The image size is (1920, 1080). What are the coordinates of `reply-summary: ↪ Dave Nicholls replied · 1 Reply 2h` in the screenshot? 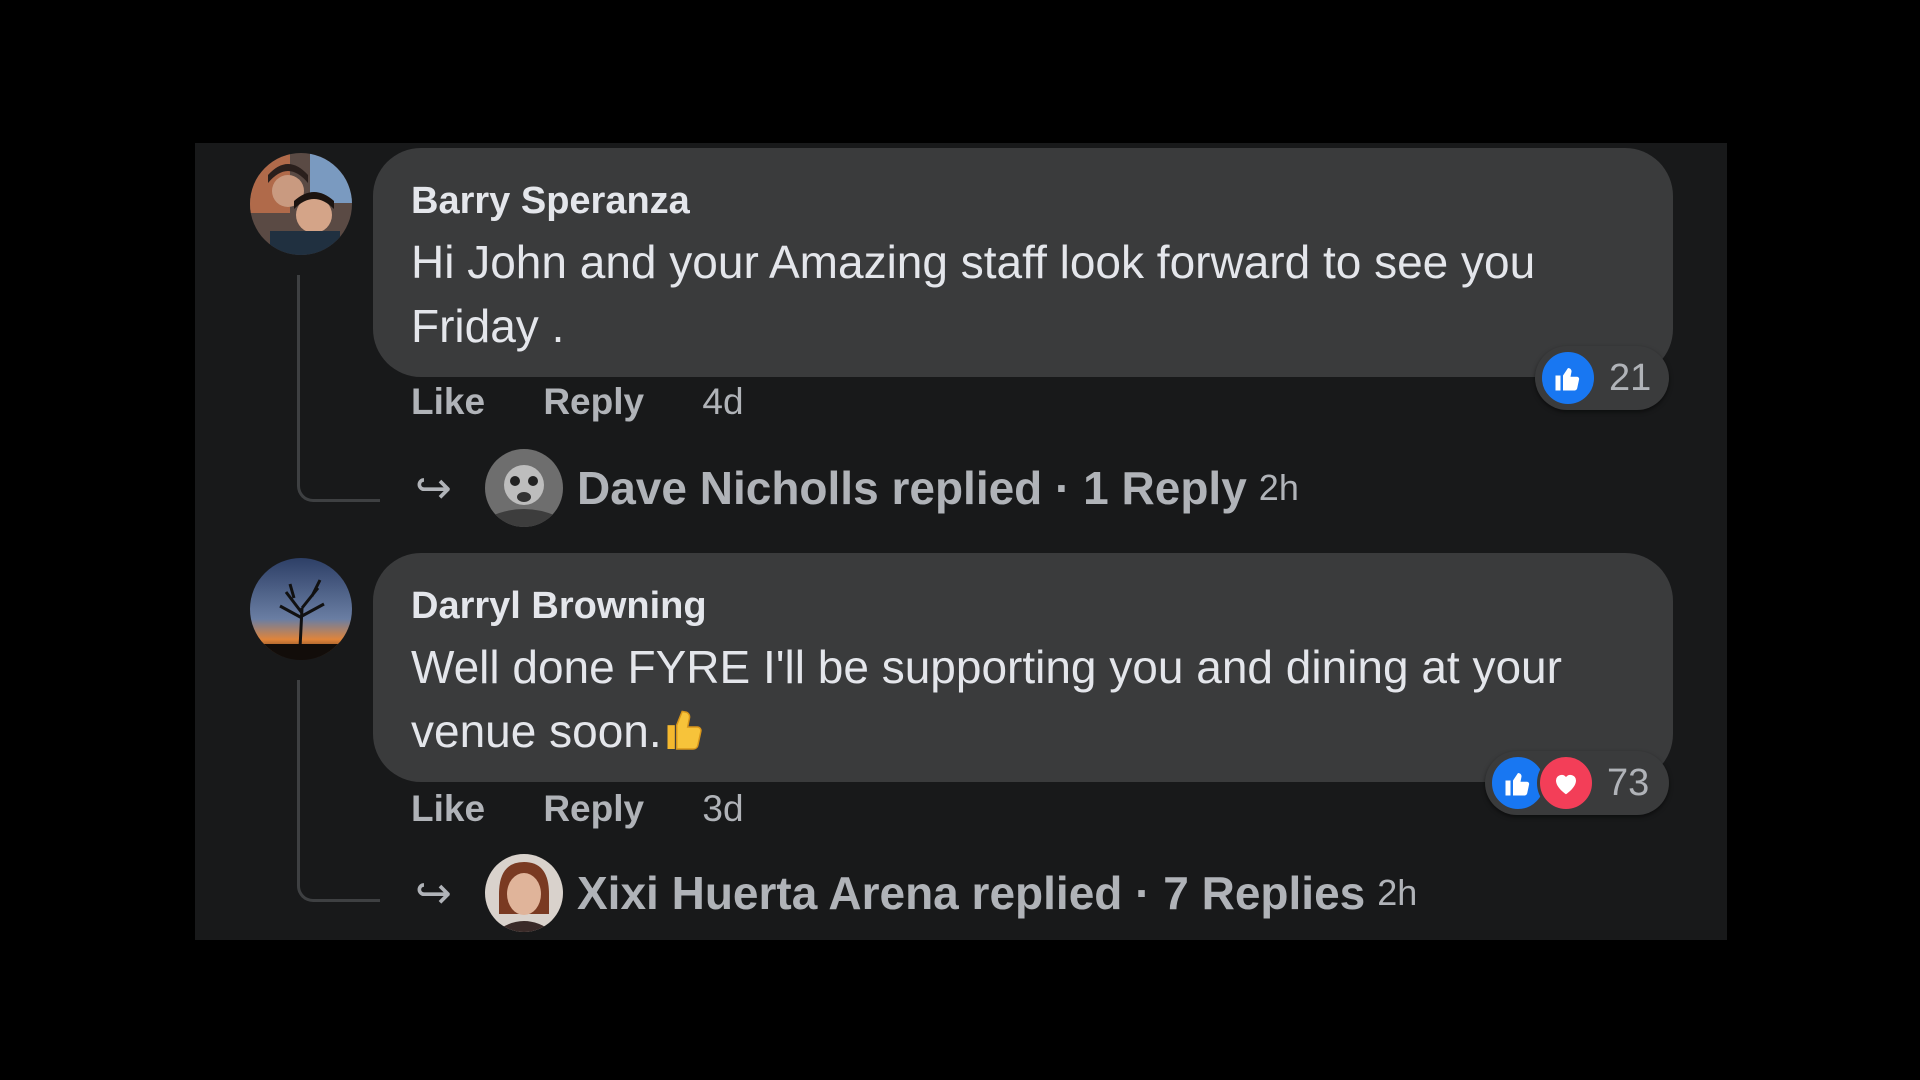 It's located at (857, 488).